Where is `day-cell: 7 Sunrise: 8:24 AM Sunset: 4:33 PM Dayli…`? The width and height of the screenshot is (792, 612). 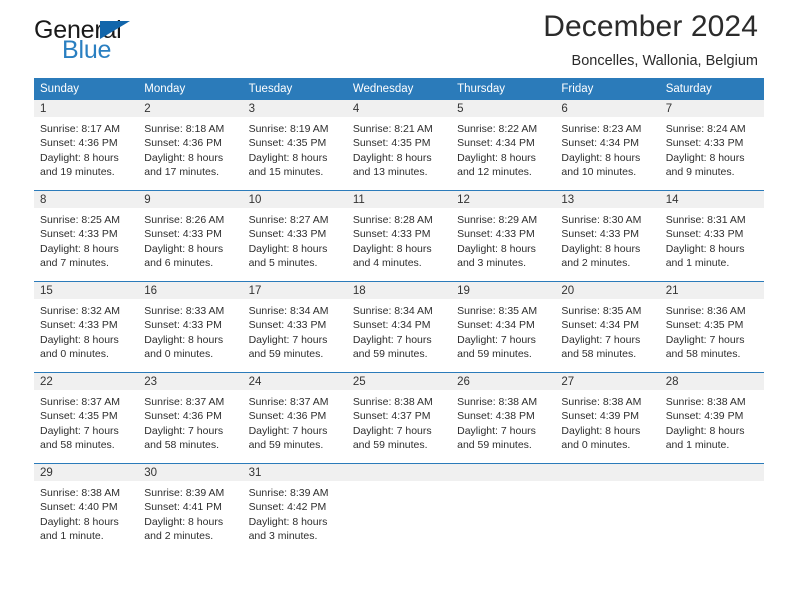
day-cell: 7 Sunrise: 8:24 AM Sunset: 4:33 PM Dayli… is located at coordinates (711, 145).